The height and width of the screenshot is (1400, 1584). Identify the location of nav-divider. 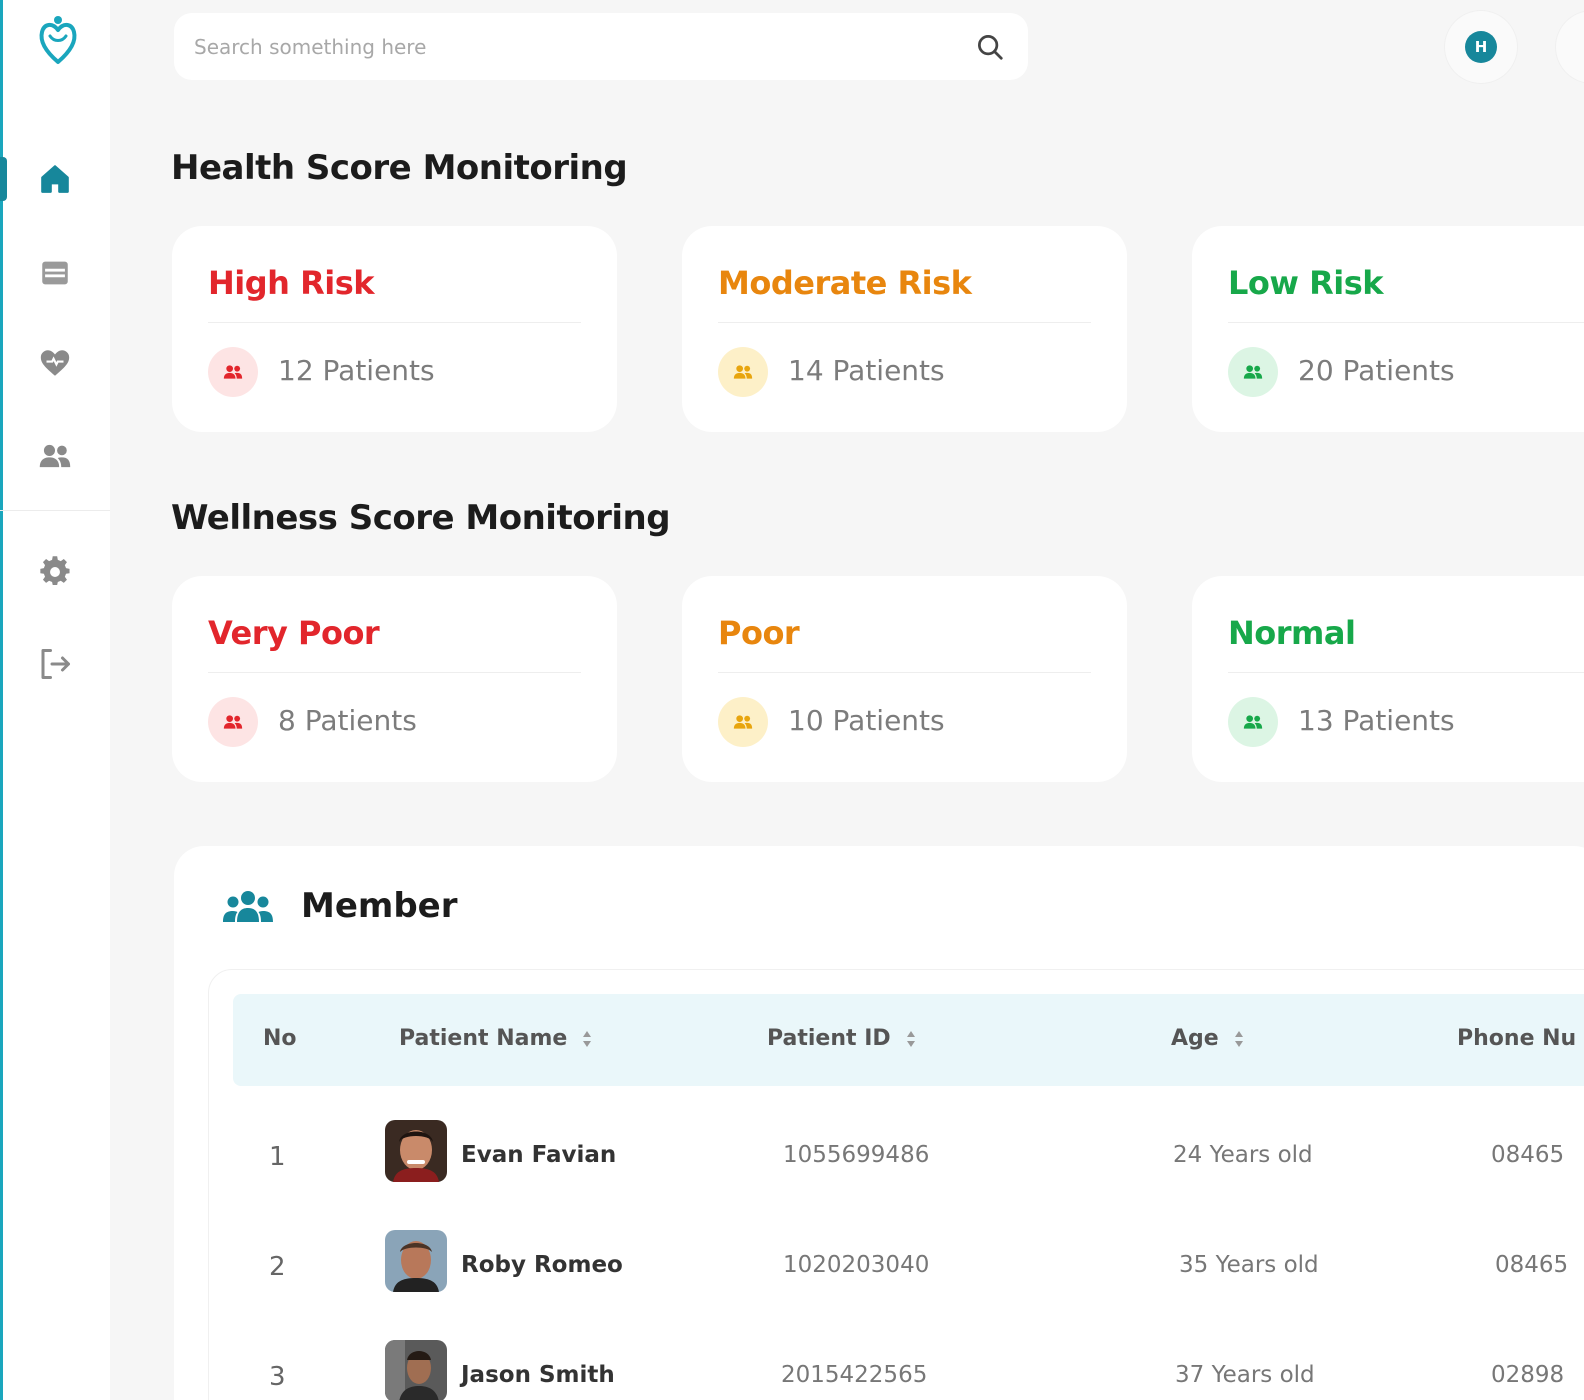
(55, 510).